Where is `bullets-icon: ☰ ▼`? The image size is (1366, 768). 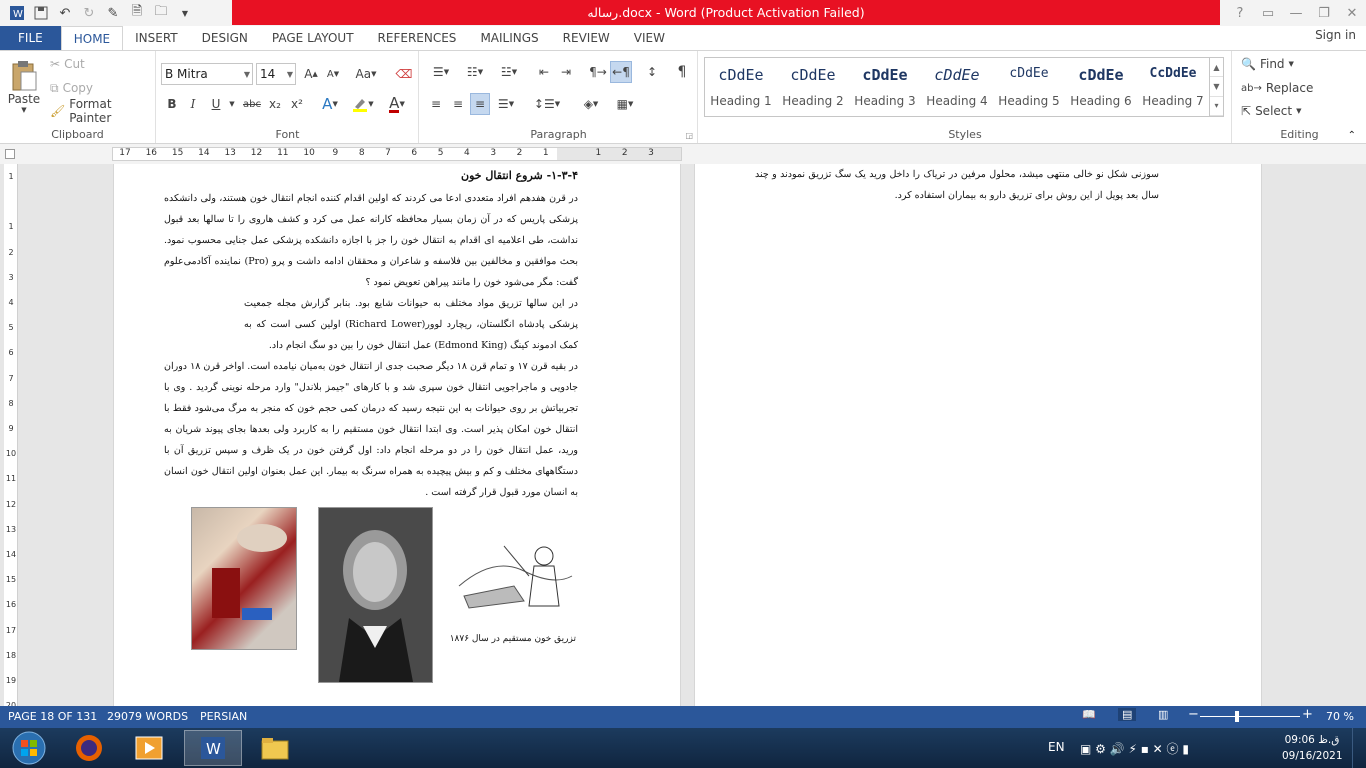
bullets-icon: ☰ ▼ is located at coordinates (441, 72).